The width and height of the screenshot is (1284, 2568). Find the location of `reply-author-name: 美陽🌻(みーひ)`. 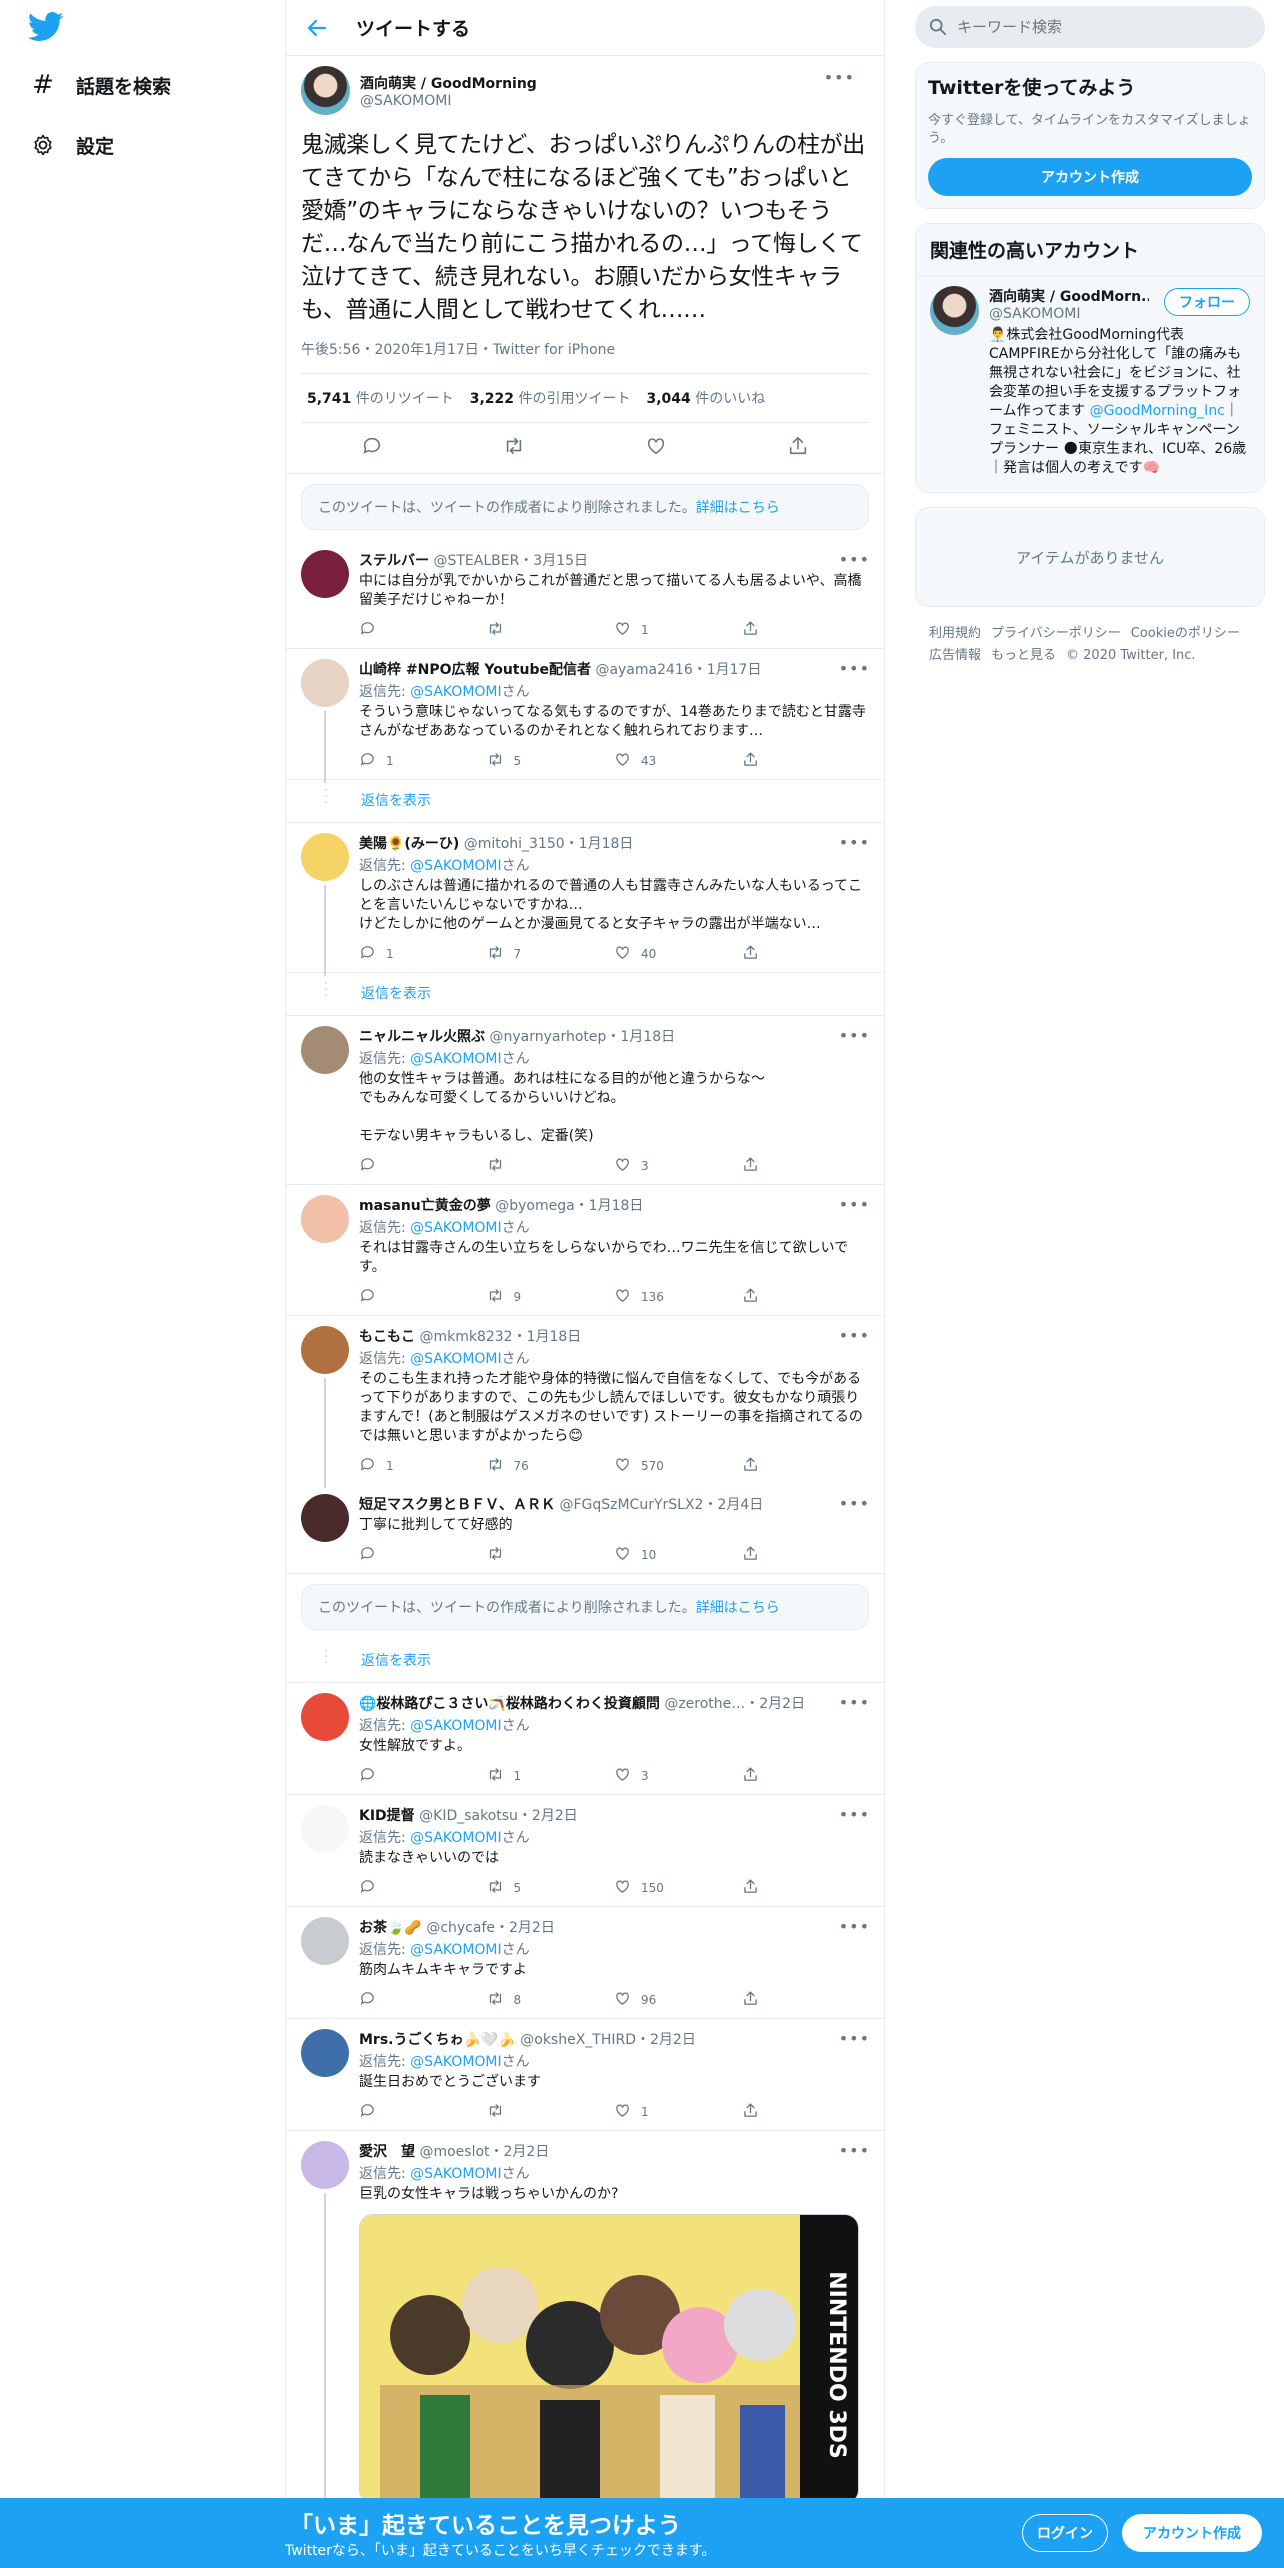

reply-author-name: 美陽🌻(みーひ) is located at coordinates (409, 844).